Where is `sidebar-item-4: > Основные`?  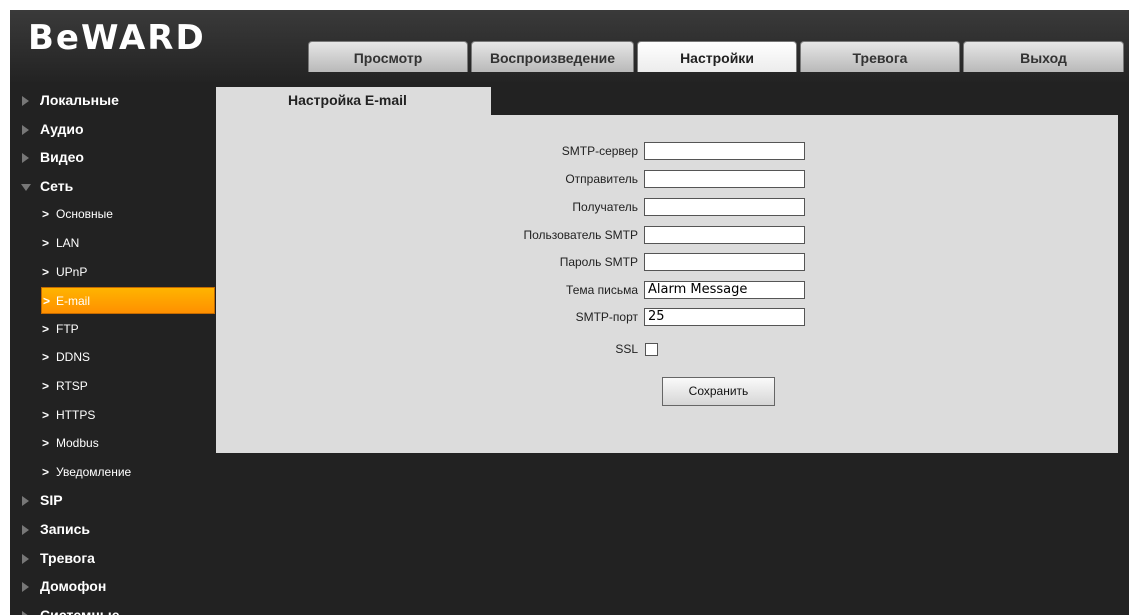
sidebar-item-4: > Основные is located at coordinates (112, 214).